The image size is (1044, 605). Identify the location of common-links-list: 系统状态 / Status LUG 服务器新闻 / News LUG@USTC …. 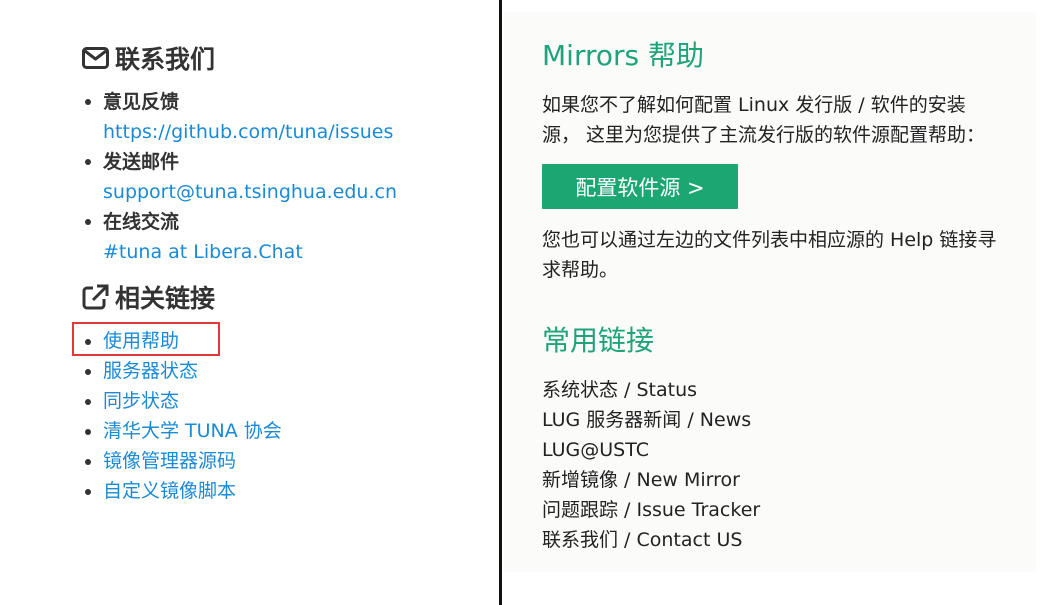
(651, 465).